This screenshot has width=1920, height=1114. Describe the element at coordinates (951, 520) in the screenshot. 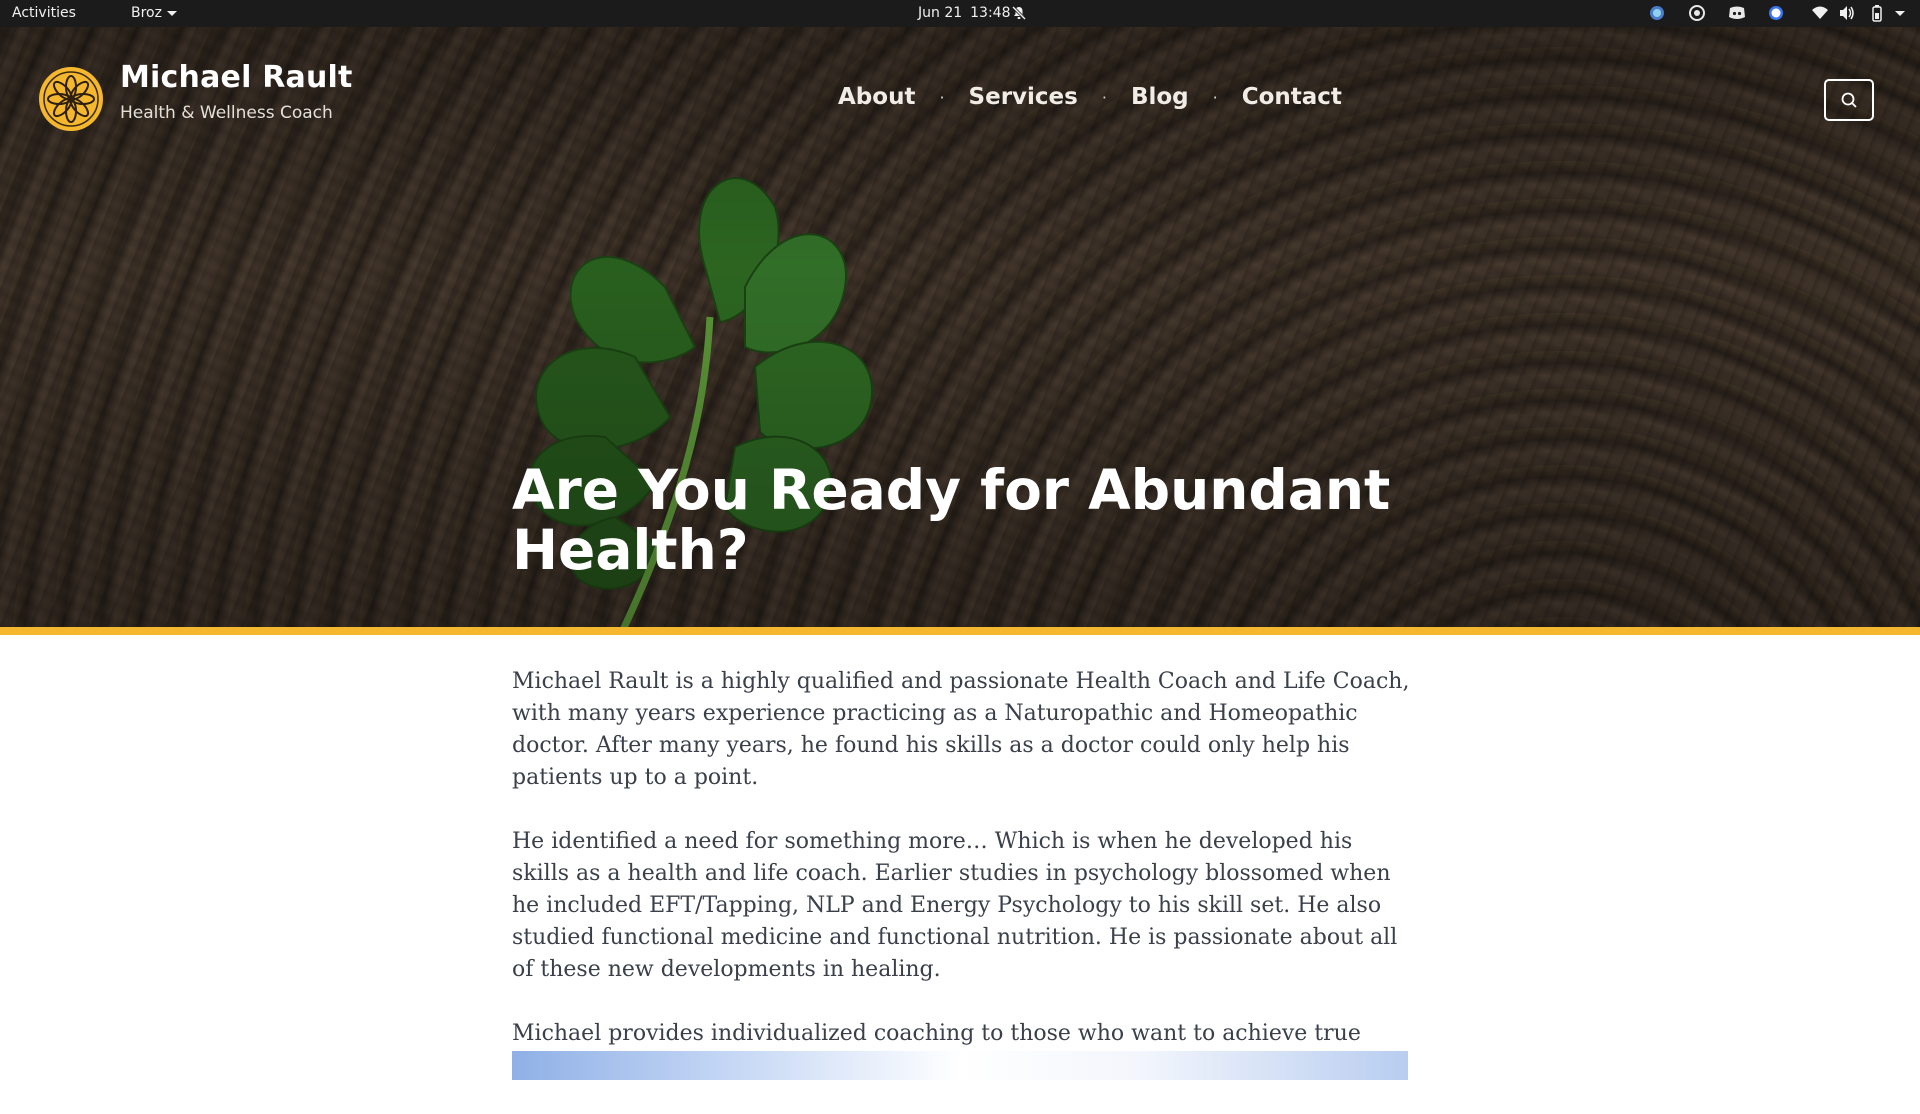

I see `page-title: Are You Ready for Abundant Health?` at that location.